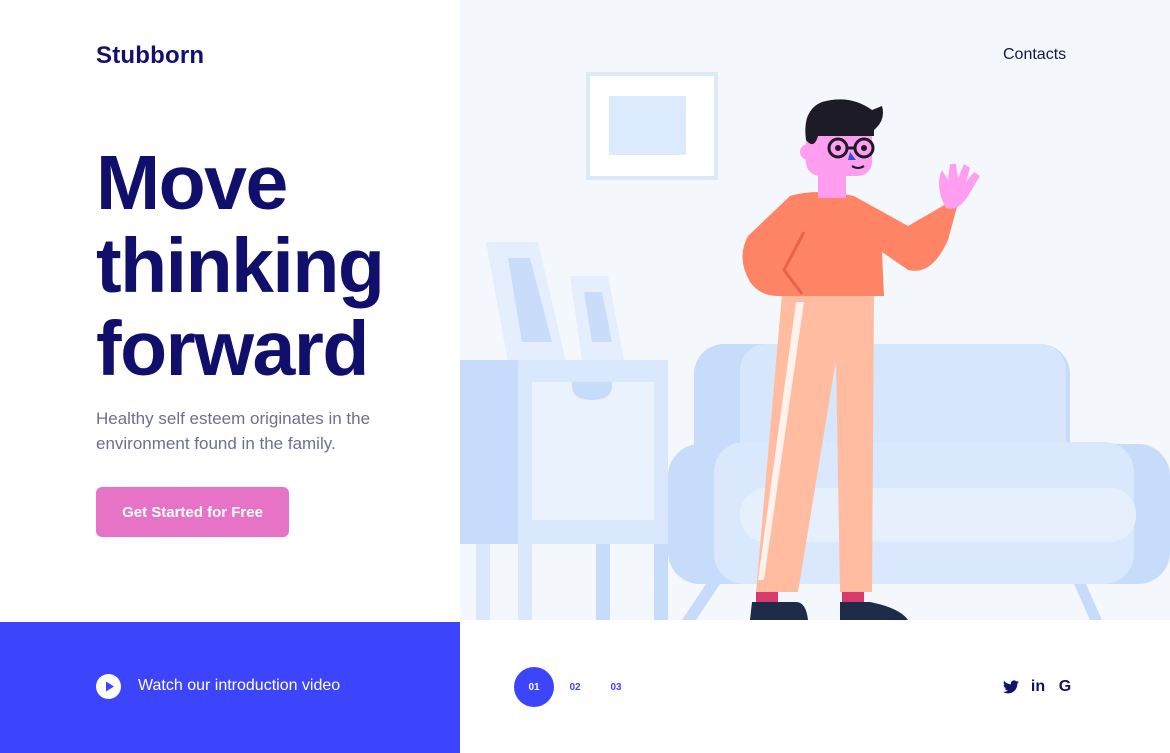  What do you see at coordinates (534, 687) in the screenshot?
I see `pager-item-1: 01` at bounding box center [534, 687].